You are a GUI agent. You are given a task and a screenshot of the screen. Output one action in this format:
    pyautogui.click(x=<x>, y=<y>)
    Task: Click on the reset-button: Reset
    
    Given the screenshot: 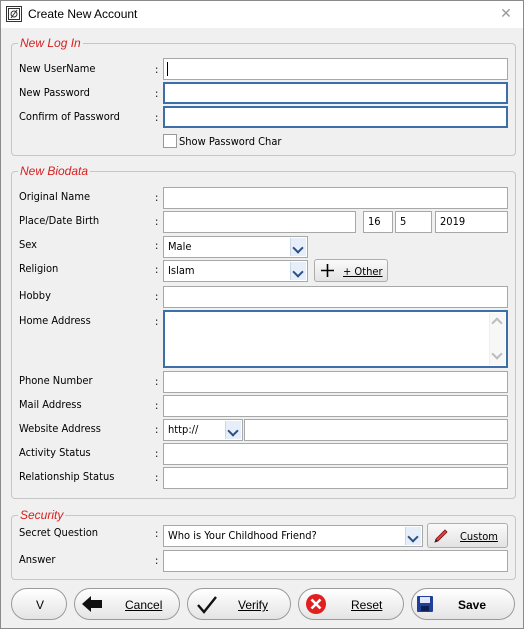 What is the action you would take?
    pyautogui.click(x=351, y=604)
    